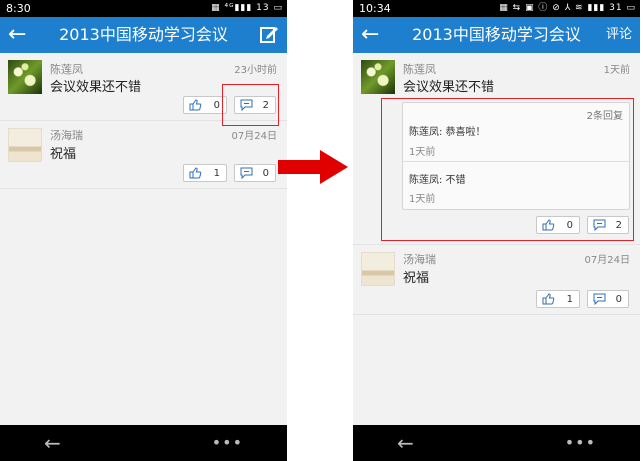 This screenshot has height=461, width=643. I want to click on like-count: 0, so click(216, 105).